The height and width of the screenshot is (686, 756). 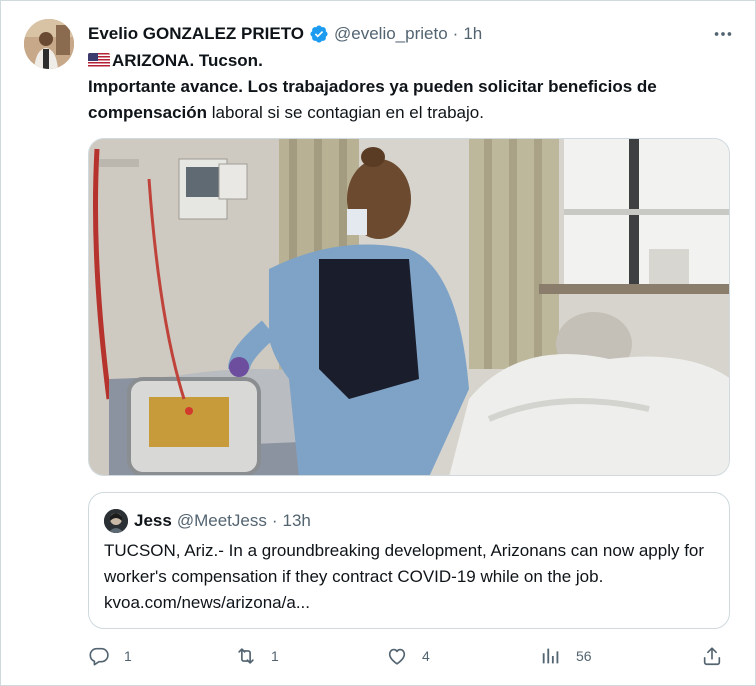 I want to click on author-name: Evelio GONZALEZ PRIETO, so click(x=196, y=34).